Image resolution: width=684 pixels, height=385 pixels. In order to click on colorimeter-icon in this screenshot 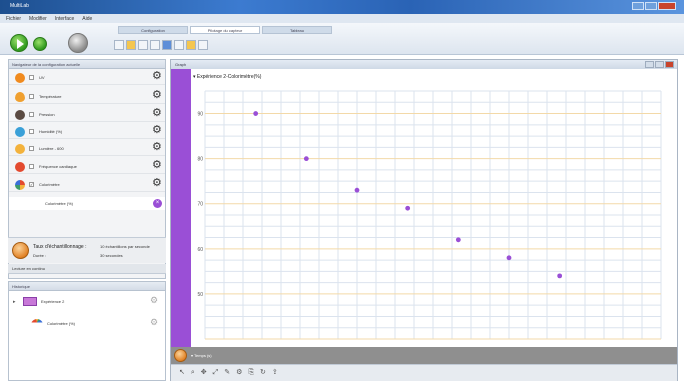, I will do `click(37, 322)`.